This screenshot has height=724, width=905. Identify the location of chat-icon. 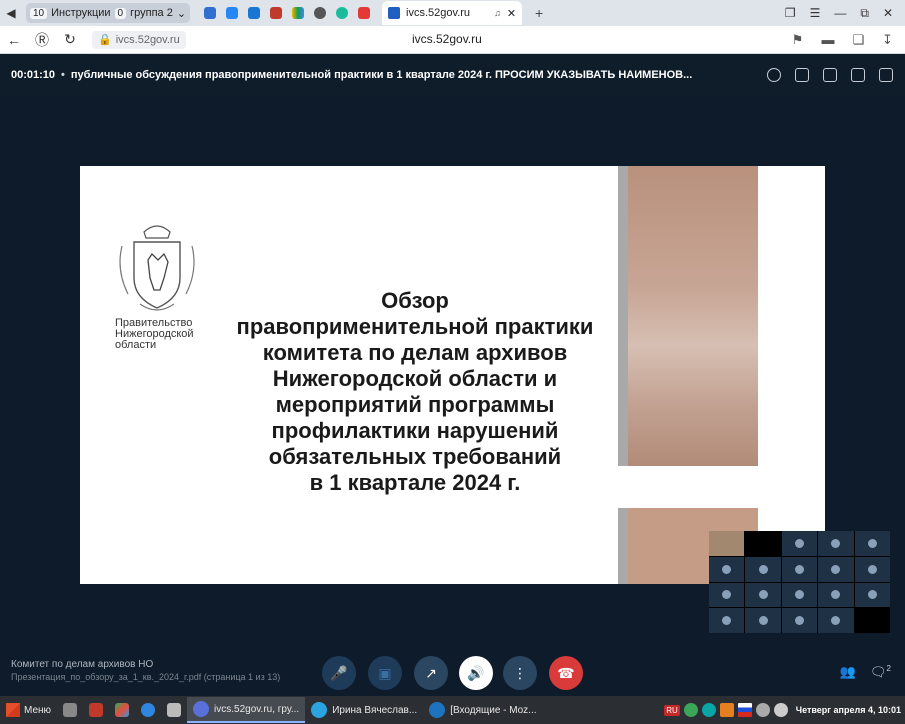
(858, 75).